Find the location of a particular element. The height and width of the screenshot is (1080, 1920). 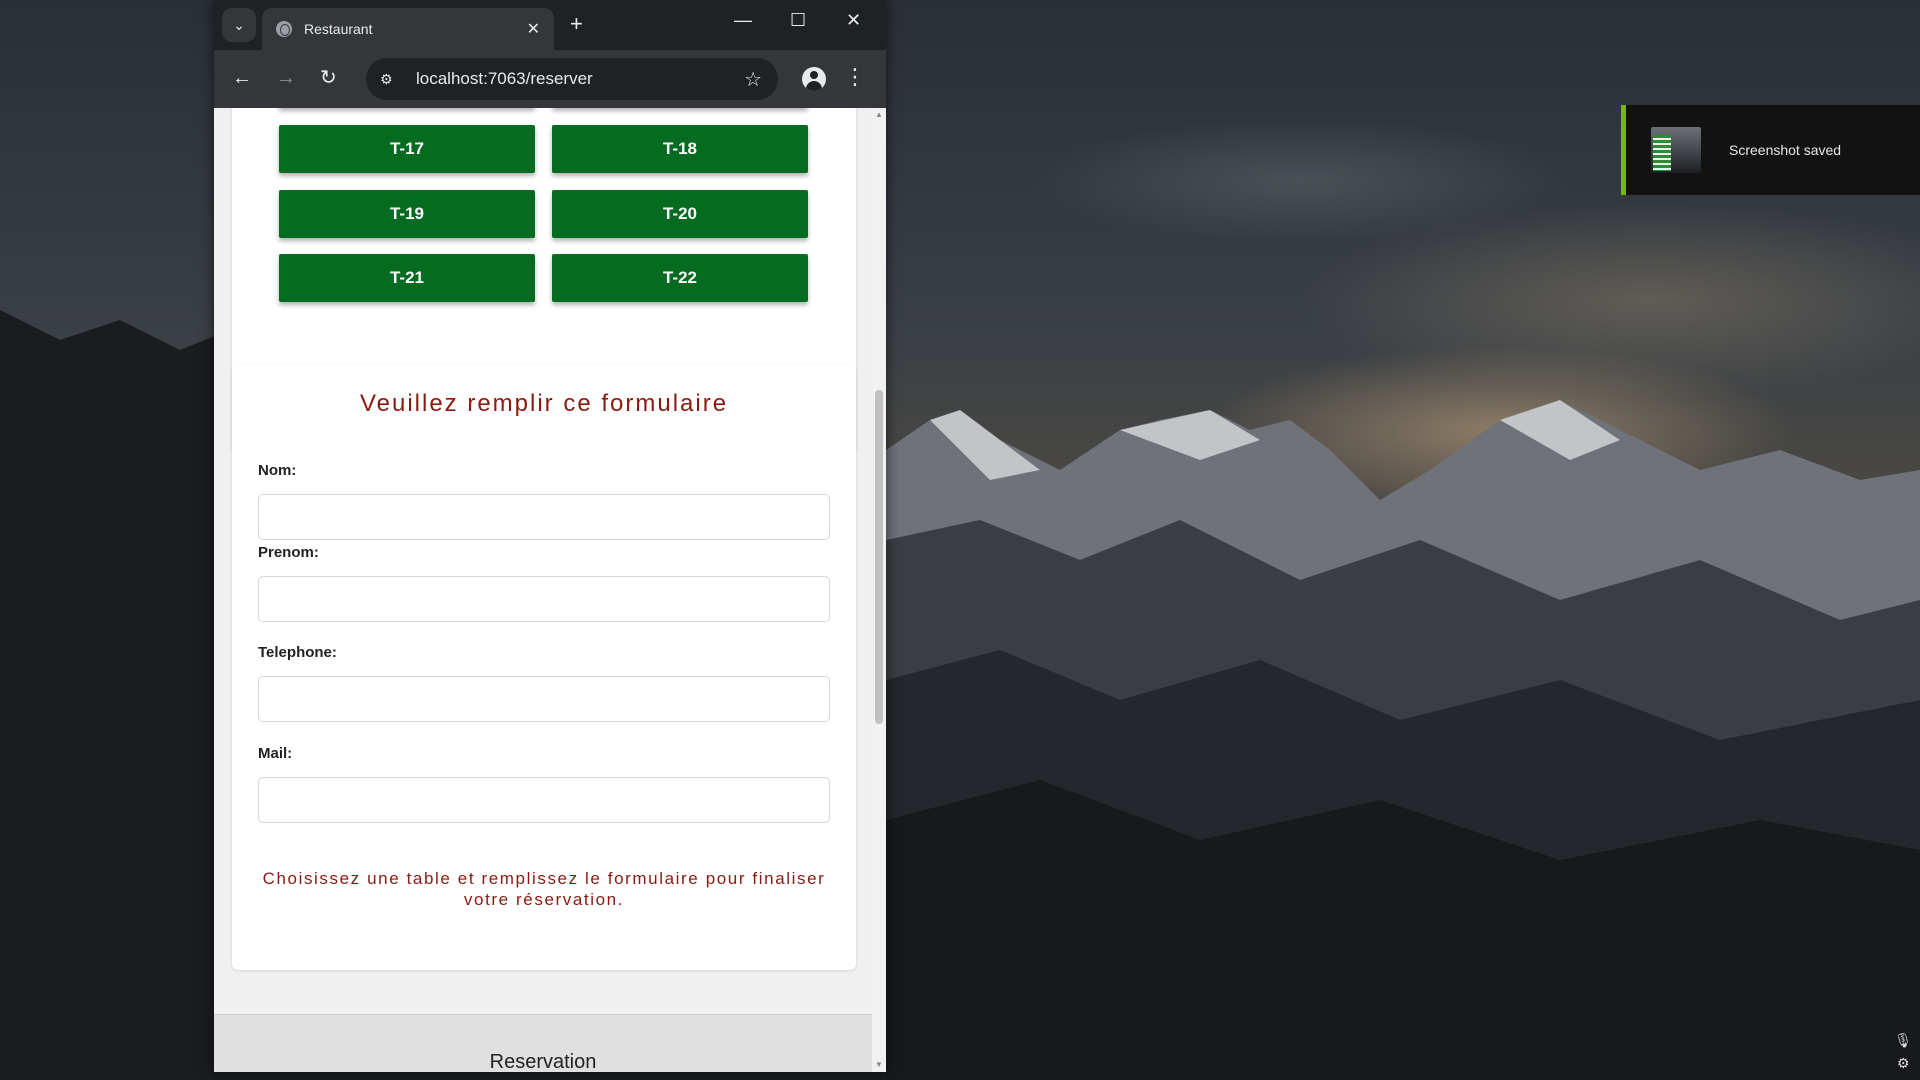

address-bar: ⚙ localhost:7063/reserver ☆ is located at coordinates (572, 79).